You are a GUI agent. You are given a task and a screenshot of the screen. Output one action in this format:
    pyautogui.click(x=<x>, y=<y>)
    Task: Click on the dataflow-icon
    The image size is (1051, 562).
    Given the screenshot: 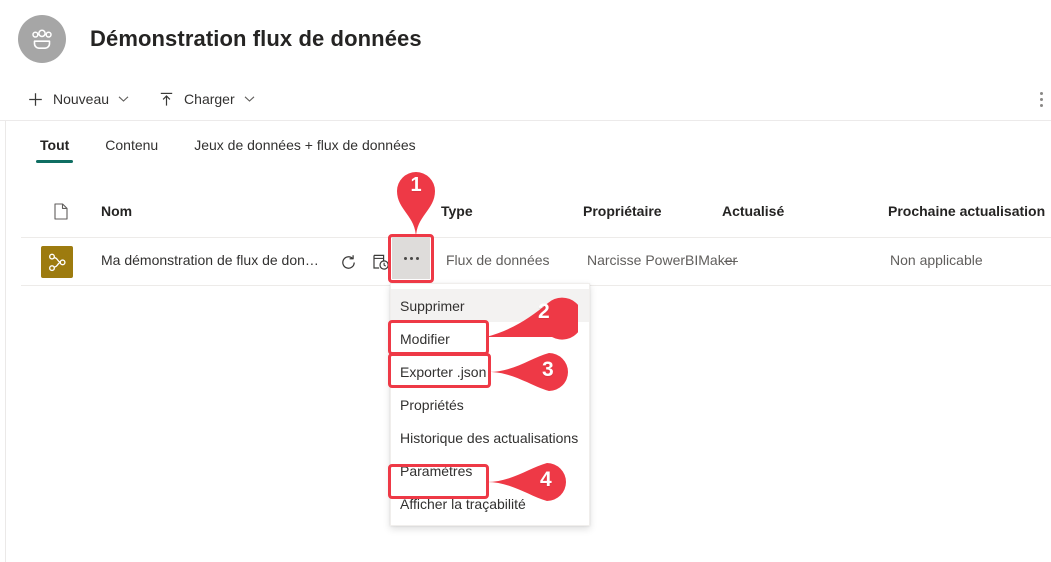 What is the action you would take?
    pyautogui.click(x=57, y=262)
    